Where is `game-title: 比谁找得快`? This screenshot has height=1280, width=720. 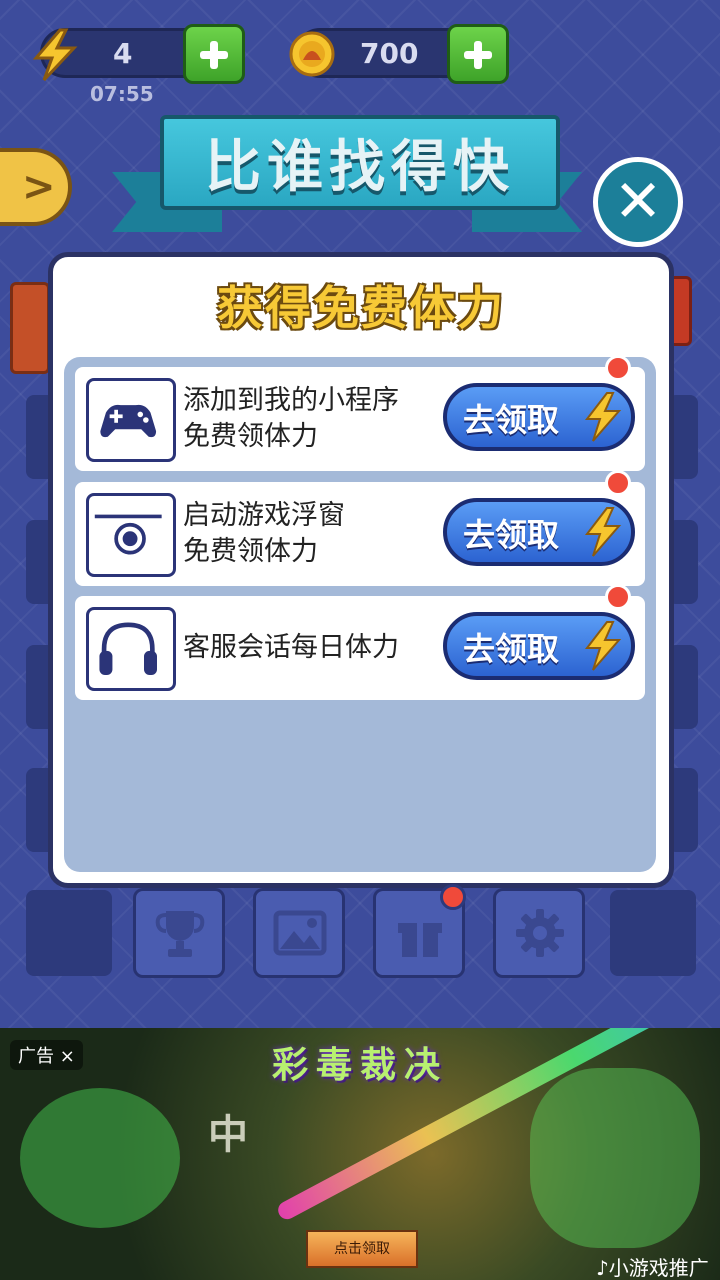
game-title: 比谁找得快 is located at coordinates (360, 167).